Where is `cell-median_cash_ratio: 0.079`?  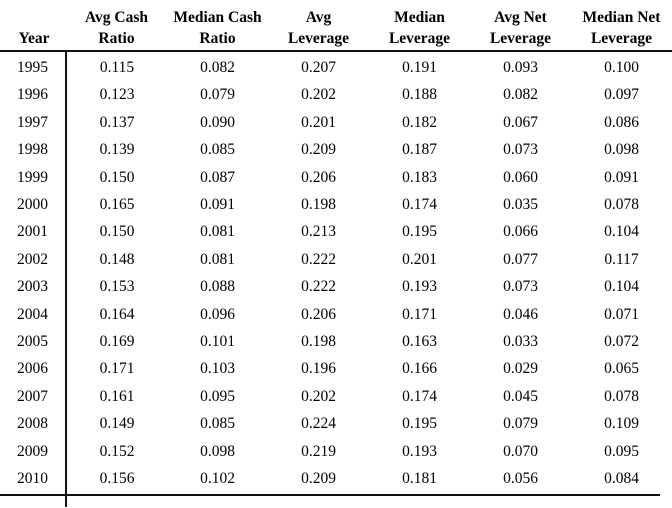 cell-median_cash_ratio: 0.079 is located at coordinates (217, 95).